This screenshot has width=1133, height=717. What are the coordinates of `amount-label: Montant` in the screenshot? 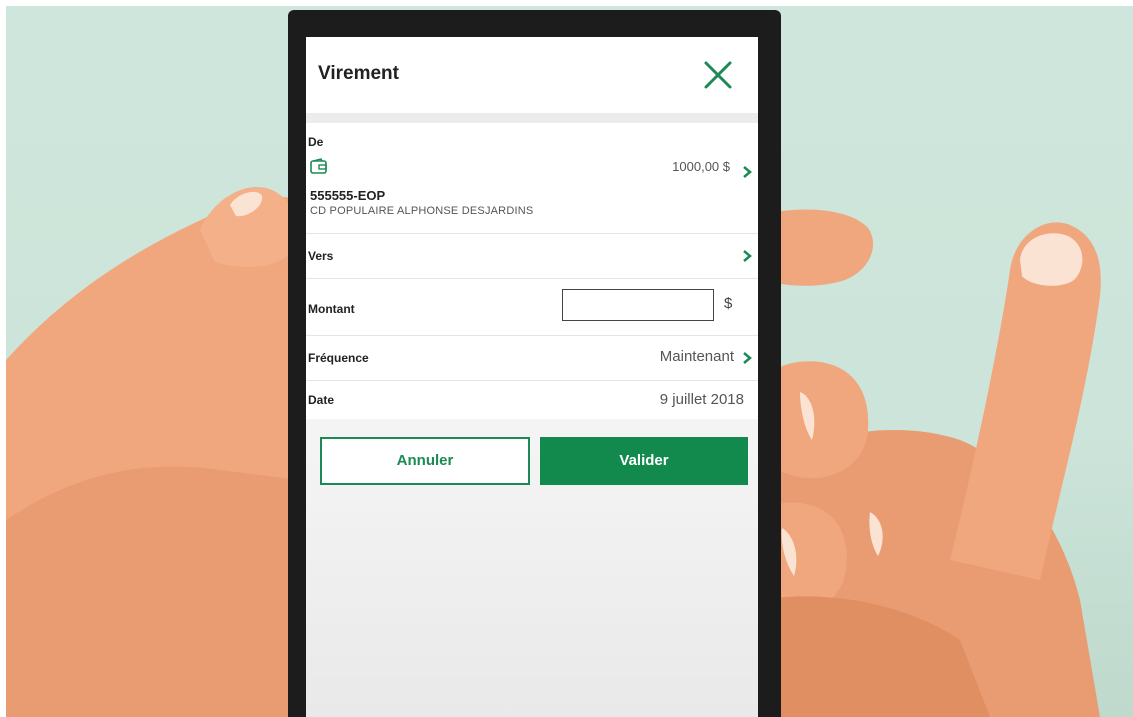 It's located at (331, 309).